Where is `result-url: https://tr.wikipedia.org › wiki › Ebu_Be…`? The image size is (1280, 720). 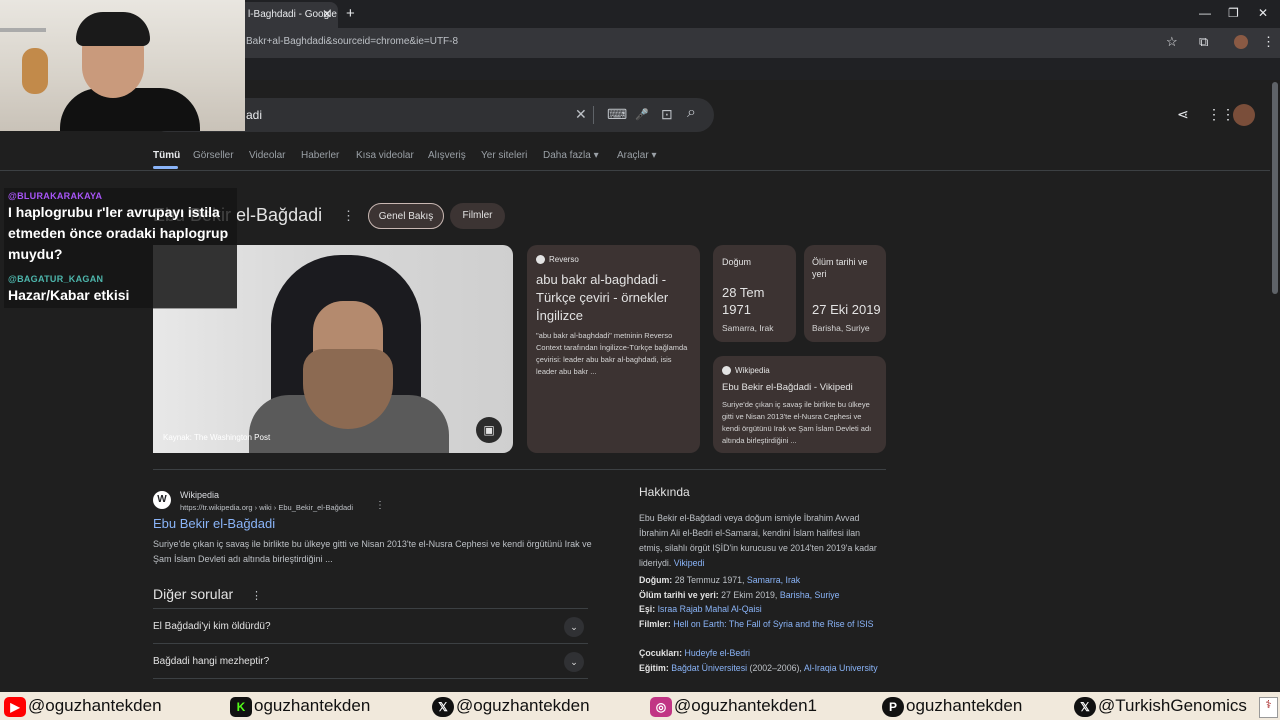
result-url: https://tr.wikipedia.org › wiki › Ebu_Be… is located at coordinates (266, 507).